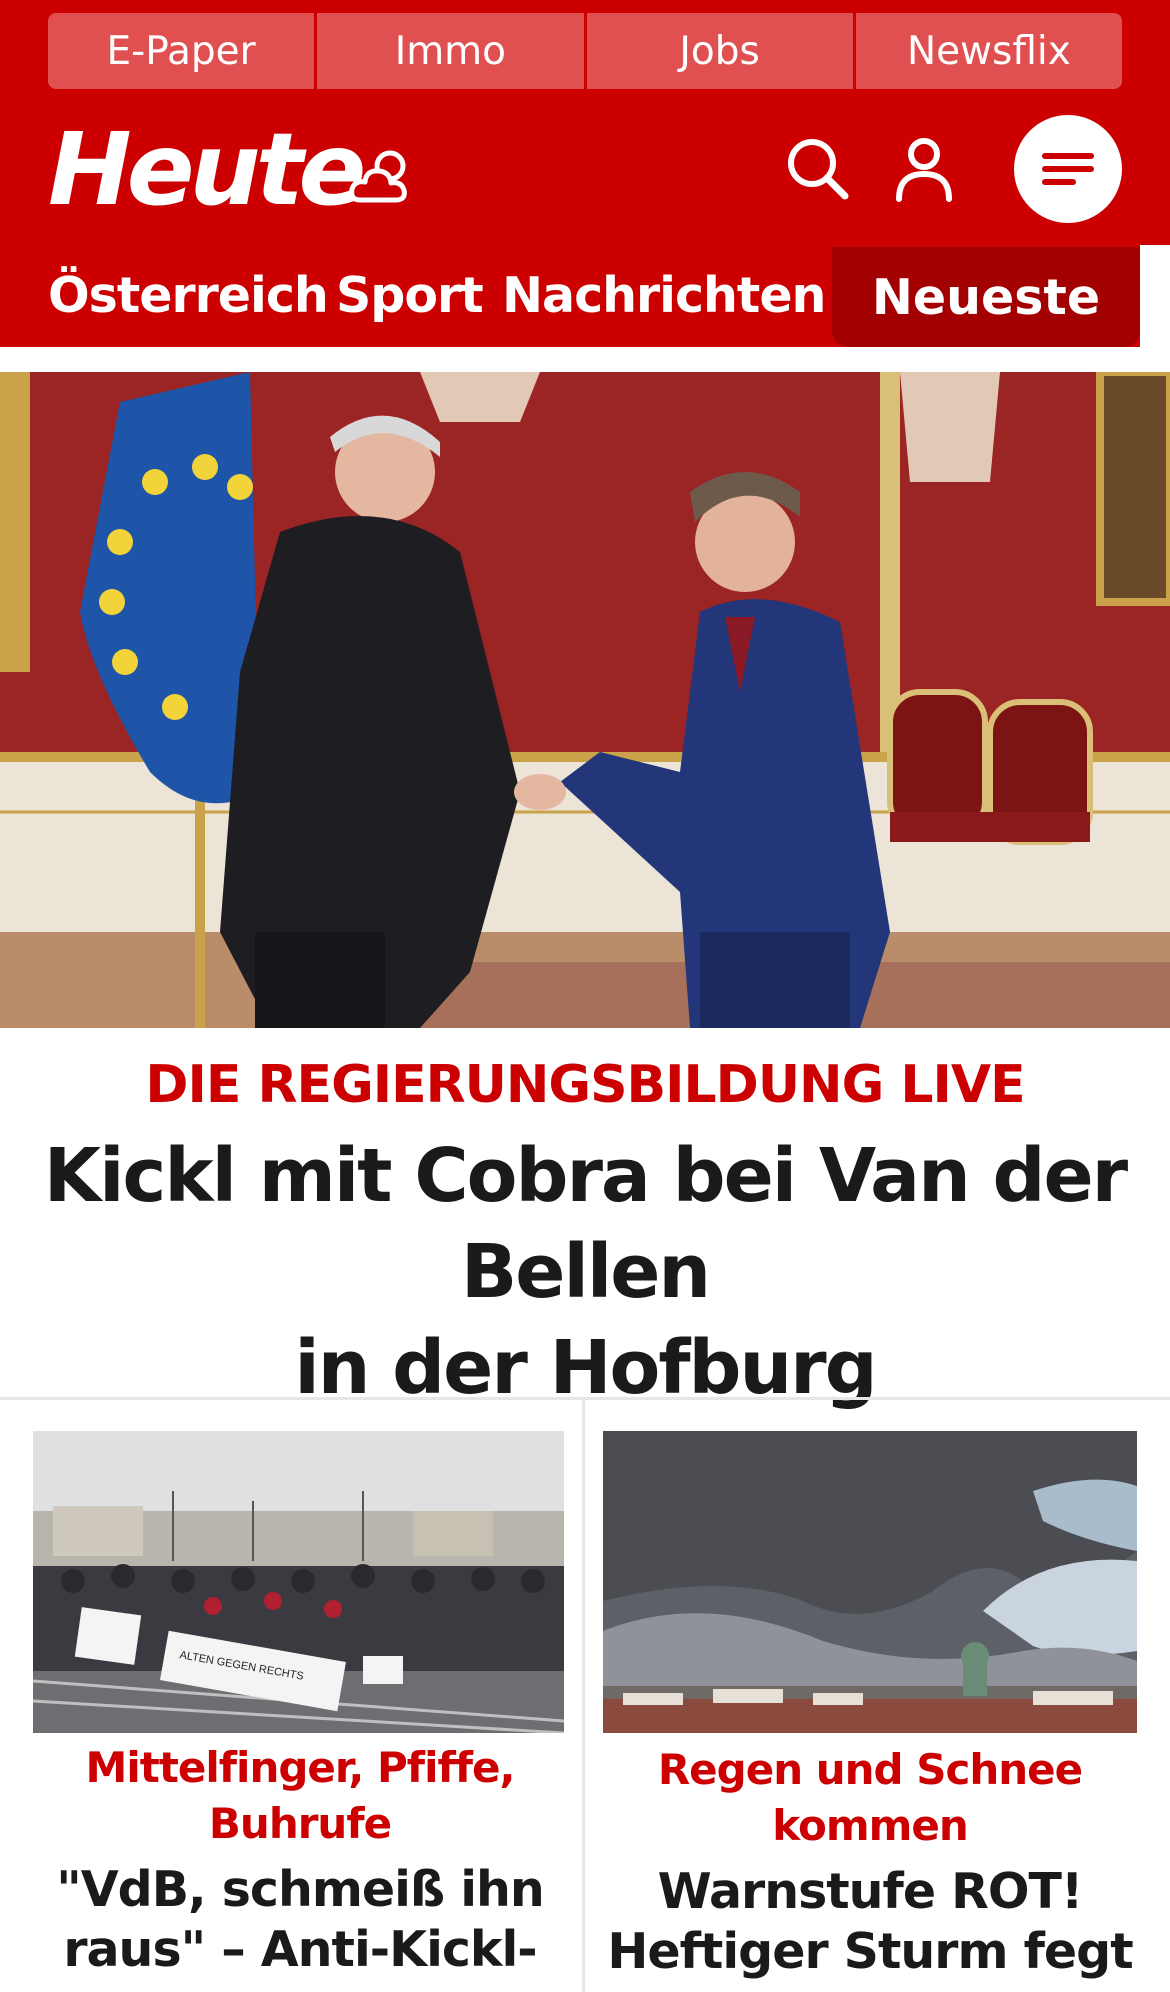  I want to click on hero-headline-line-1: Kickl mit Cobra bei Van der Bellen, so click(585, 1224).